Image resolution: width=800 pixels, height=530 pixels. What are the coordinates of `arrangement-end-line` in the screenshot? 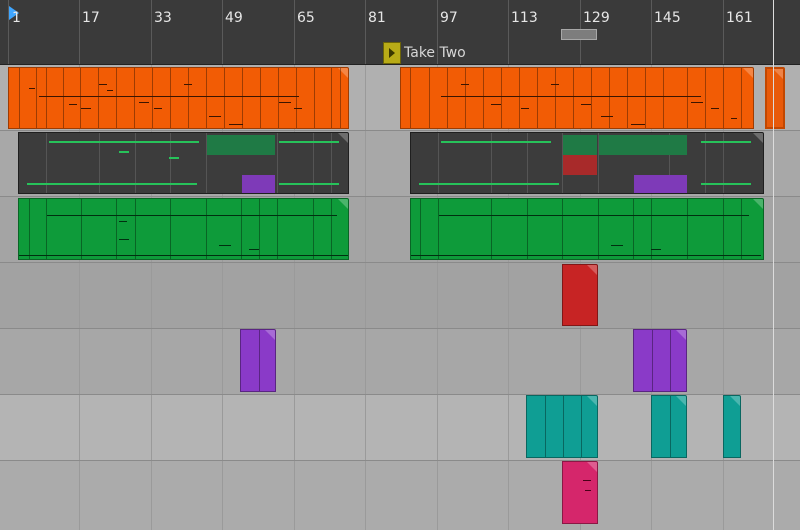 It's located at (773, 265).